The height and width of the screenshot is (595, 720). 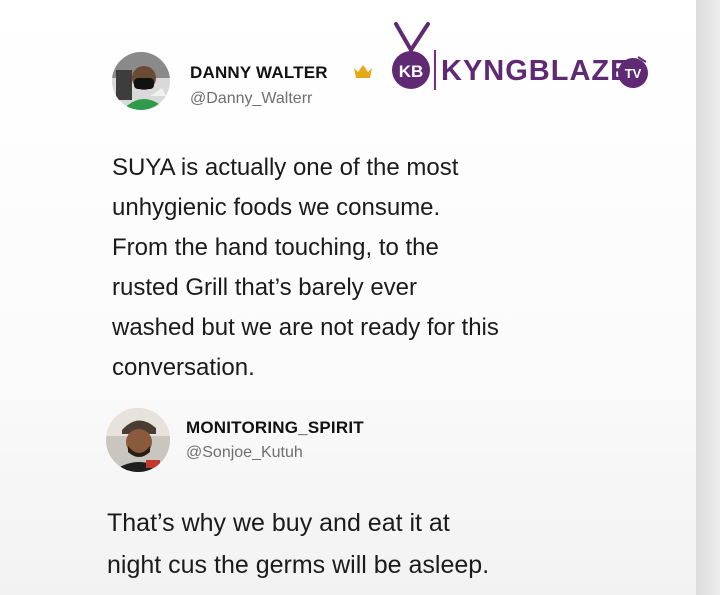 What do you see at coordinates (265, 287) in the screenshot?
I see `tweet-text-line: rusted Grill that’s barely ever` at bounding box center [265, 287].